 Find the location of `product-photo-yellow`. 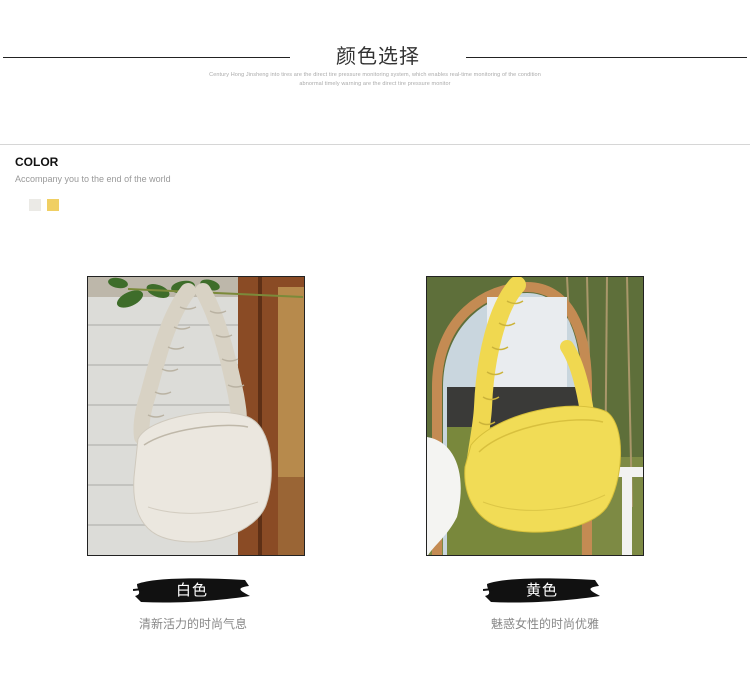

product-photo-yellow is located at coordinates (535, 416).